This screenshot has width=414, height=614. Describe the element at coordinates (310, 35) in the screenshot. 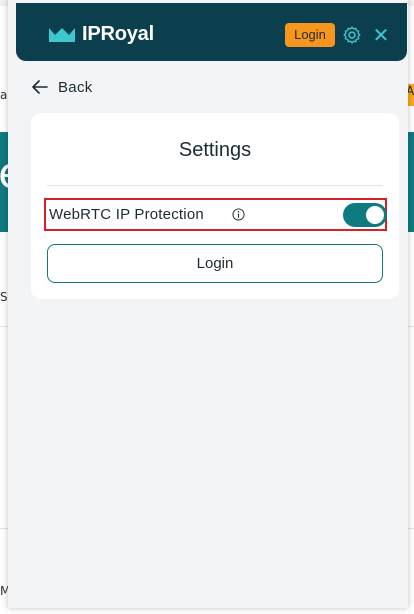

I see `header-login-button: Login` at that location.